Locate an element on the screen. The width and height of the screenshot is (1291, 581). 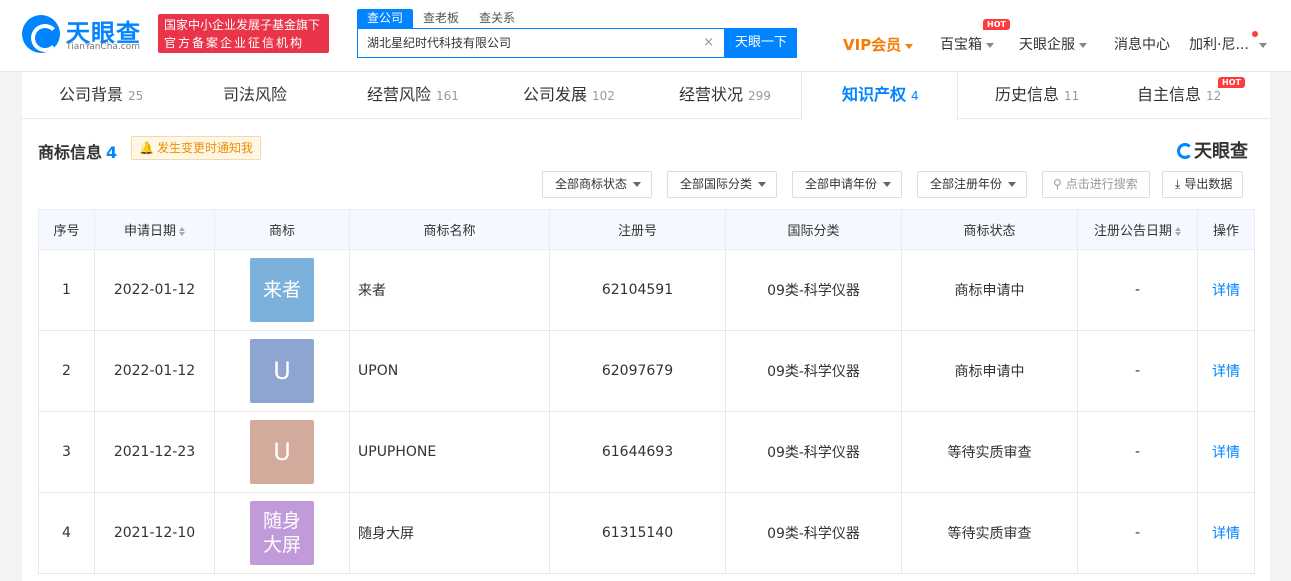
col-label: 申请日期 is located at coordinates (149, 231).